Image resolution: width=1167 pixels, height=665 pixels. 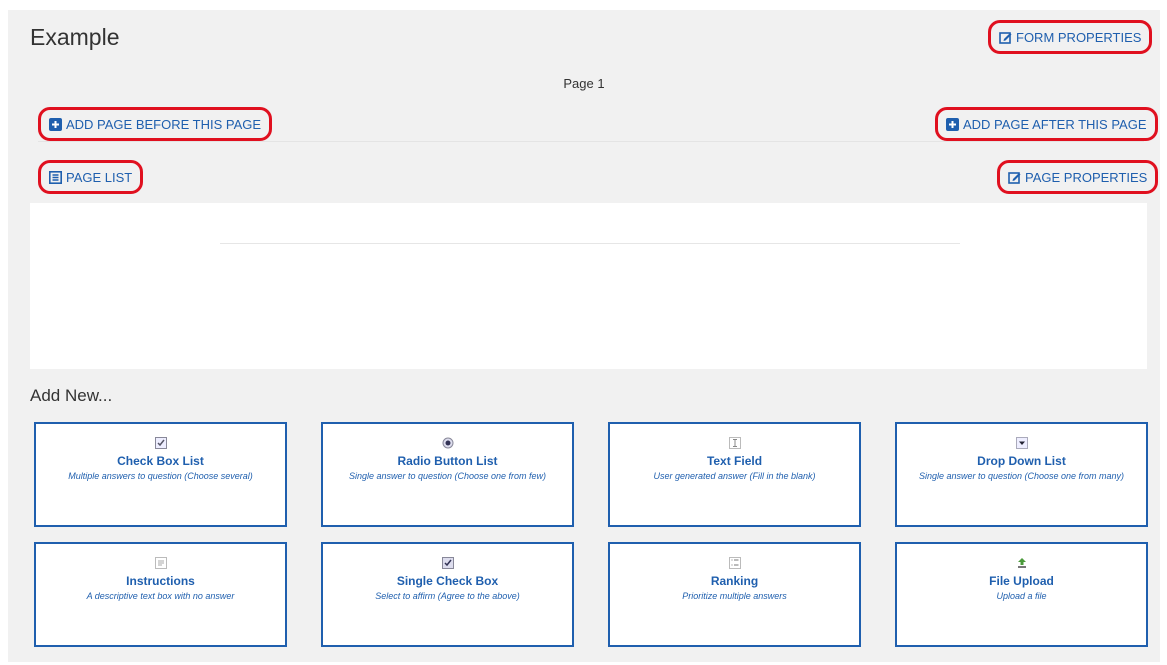 I want to click on add-page-after-label: ADD PAGE AFTER THIS PAGE, so click(x=1055, y=124).